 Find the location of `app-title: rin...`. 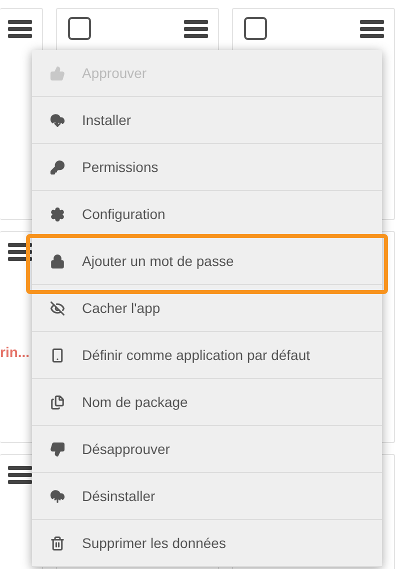

app-title: rin... is located at coordinates (15, 352).